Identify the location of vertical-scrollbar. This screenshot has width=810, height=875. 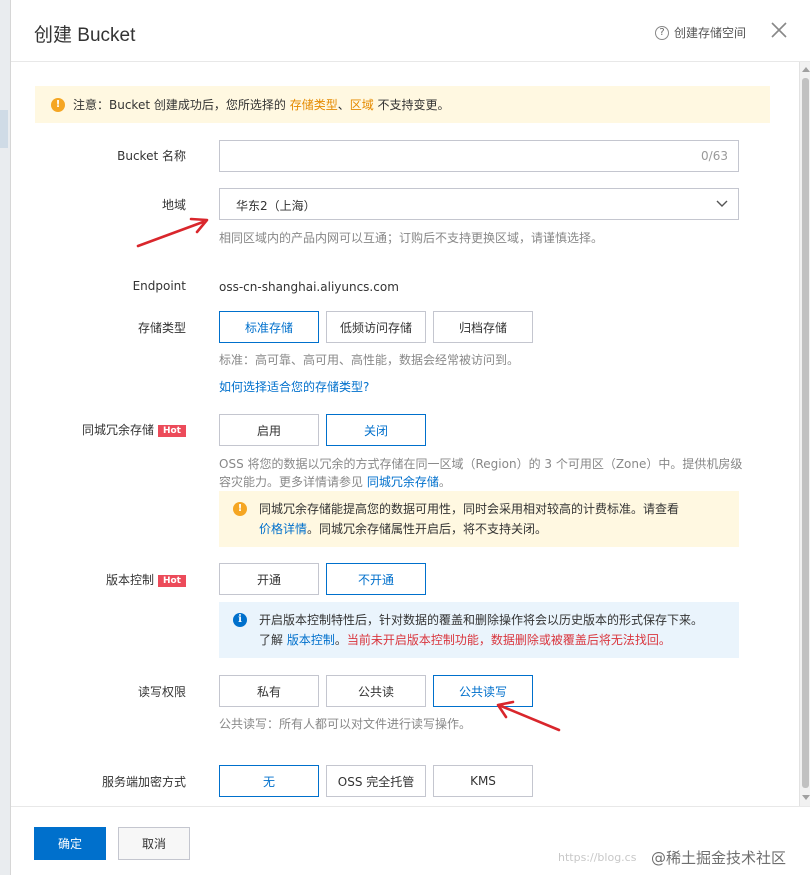
(804, 434).